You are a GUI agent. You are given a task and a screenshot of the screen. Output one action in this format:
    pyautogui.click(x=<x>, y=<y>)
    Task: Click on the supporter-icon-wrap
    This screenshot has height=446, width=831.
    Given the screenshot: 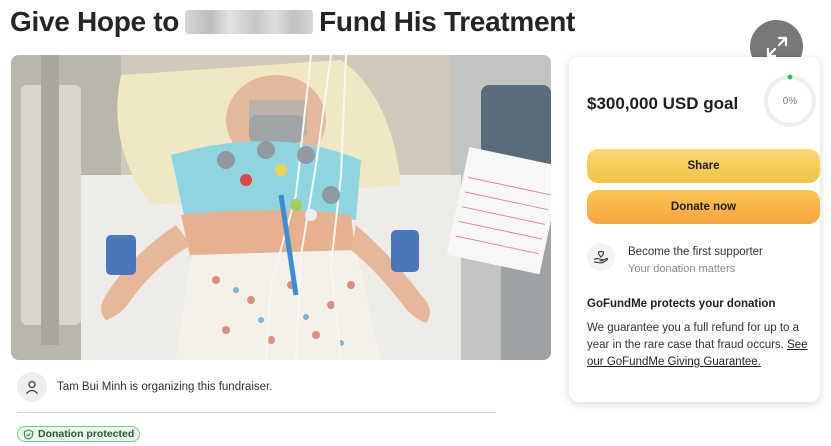 What is the action you would take?
    pyautogui.click(x=601, y=257)
    